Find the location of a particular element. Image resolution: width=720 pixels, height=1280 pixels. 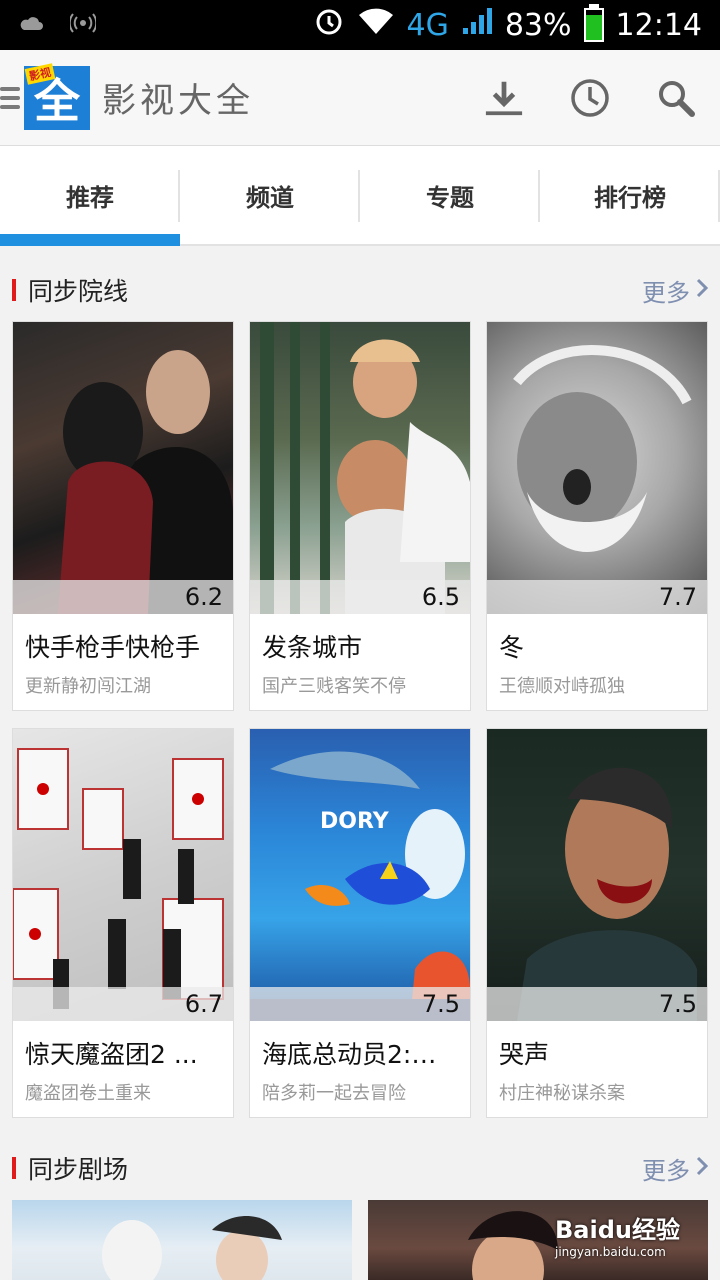

tab-channels: 频道 is located at coordinates (270, 195).